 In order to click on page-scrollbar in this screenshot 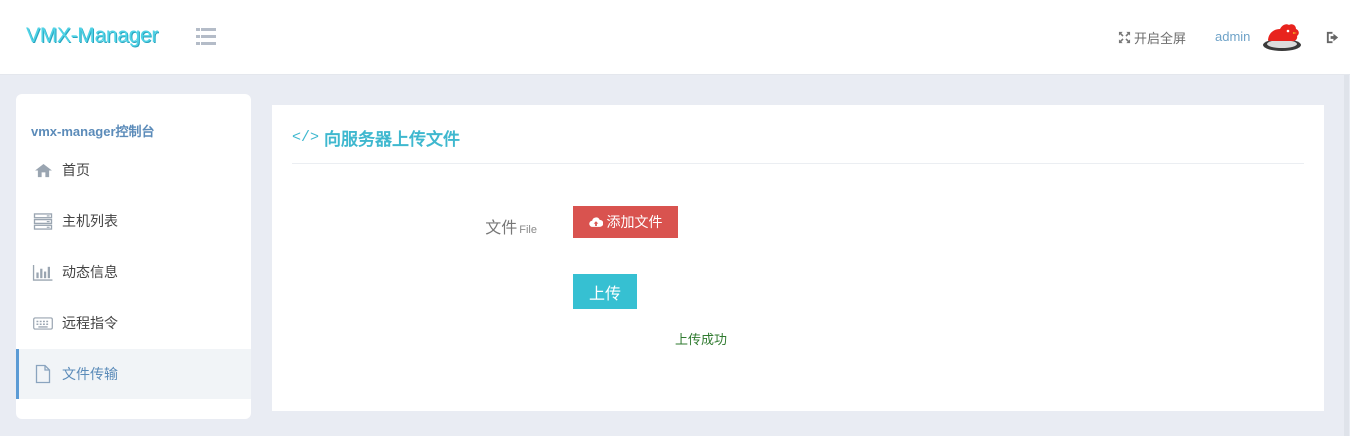, I will do `click(1346, 255)`.